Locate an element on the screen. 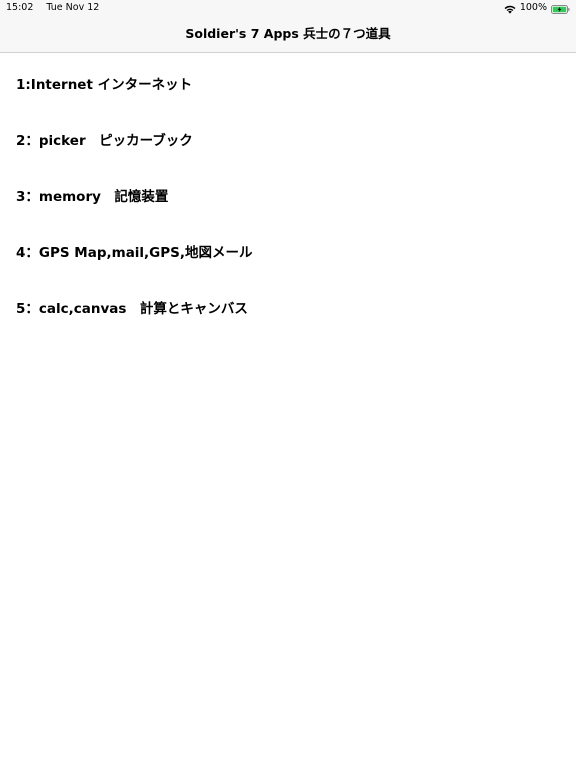 The image size is (576, 768). list-item-label: 5：calc,canvas 計算とキャンバス is located at coordinates (132, 309).